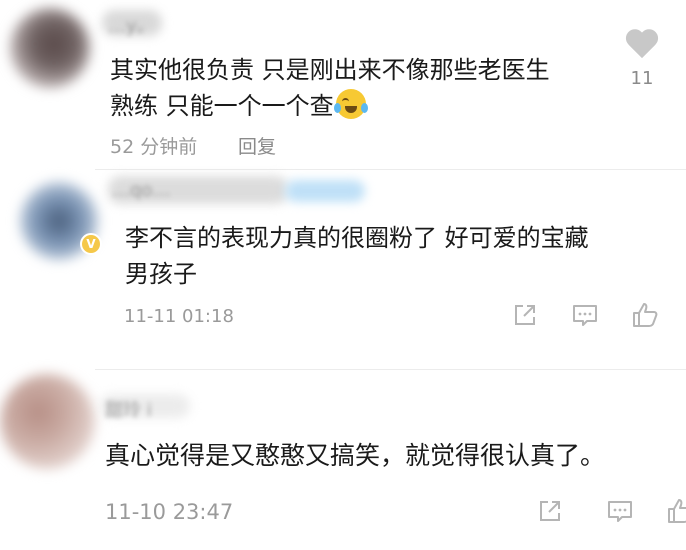 The width and height of the screenshot is (686, 550). I want to click on username-blur-highlight, so click(325, 191).